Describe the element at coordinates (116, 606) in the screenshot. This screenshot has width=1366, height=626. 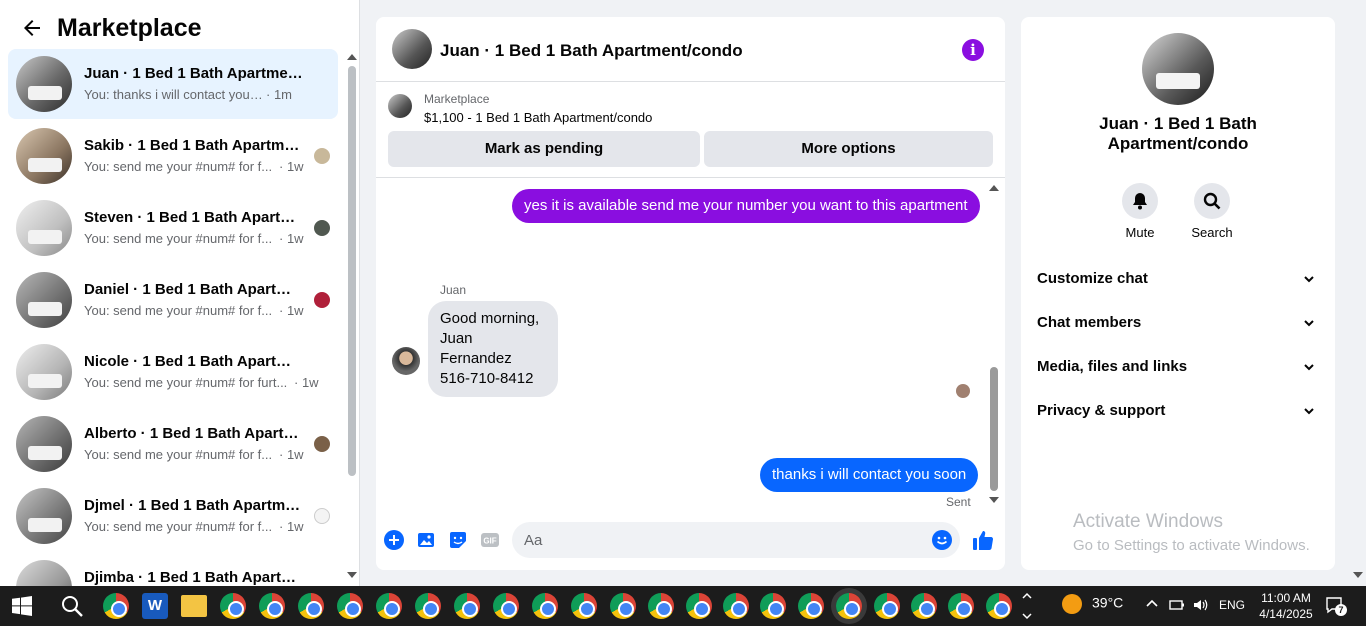
I see `chrome-icon` at that location.